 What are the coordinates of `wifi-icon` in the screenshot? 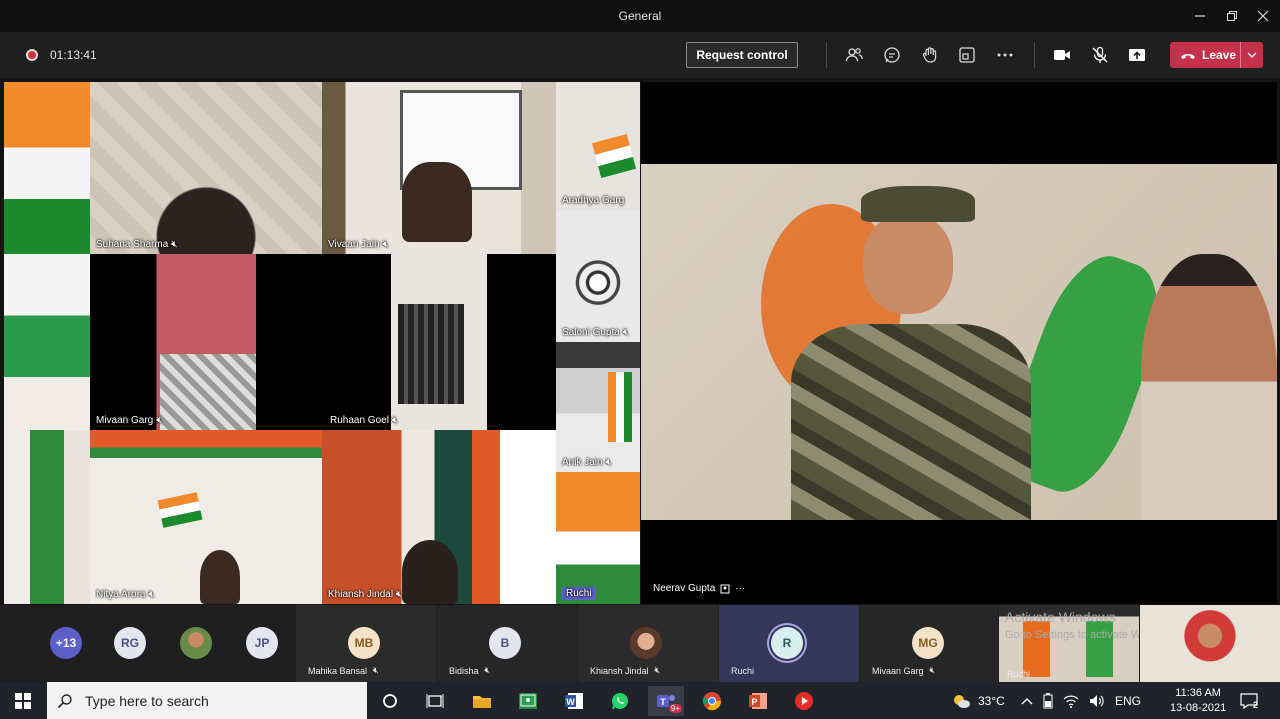 It's located at (1071, 701).